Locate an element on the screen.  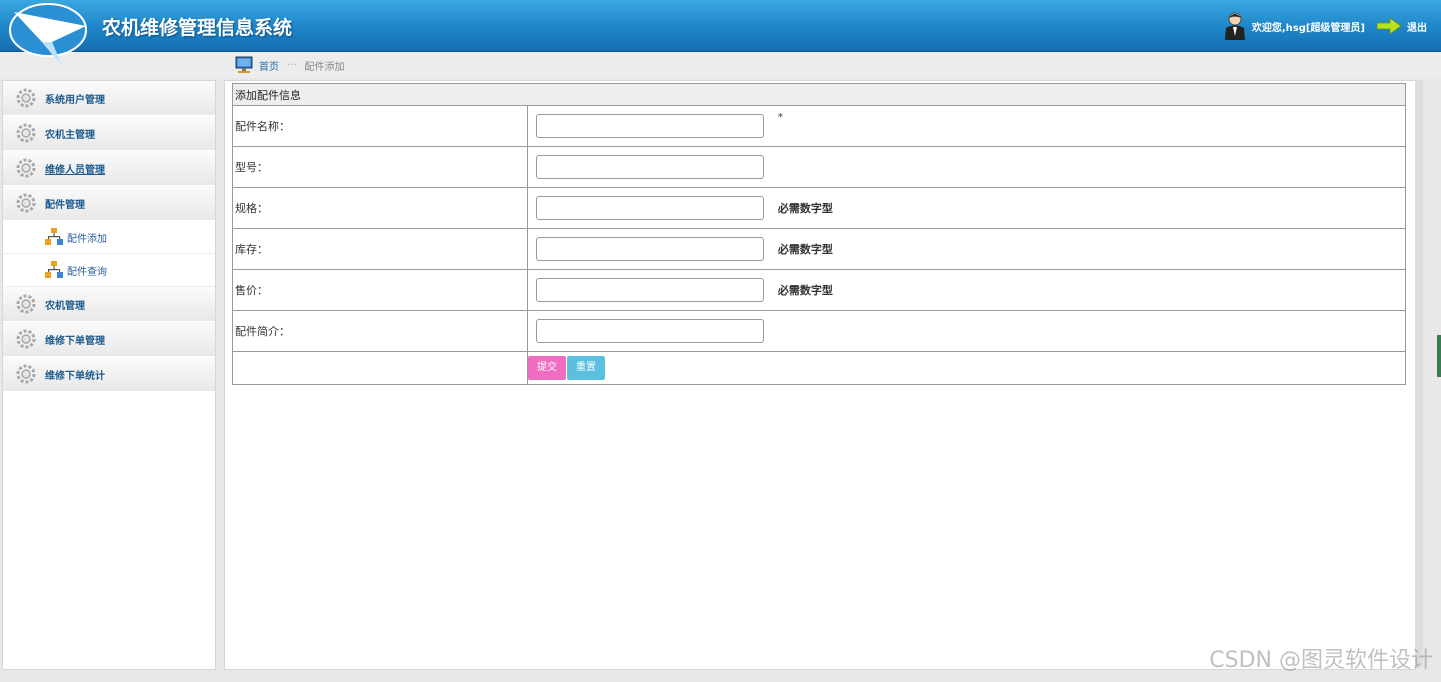
submit-button: 提交 is located at coordinates (547, 368).